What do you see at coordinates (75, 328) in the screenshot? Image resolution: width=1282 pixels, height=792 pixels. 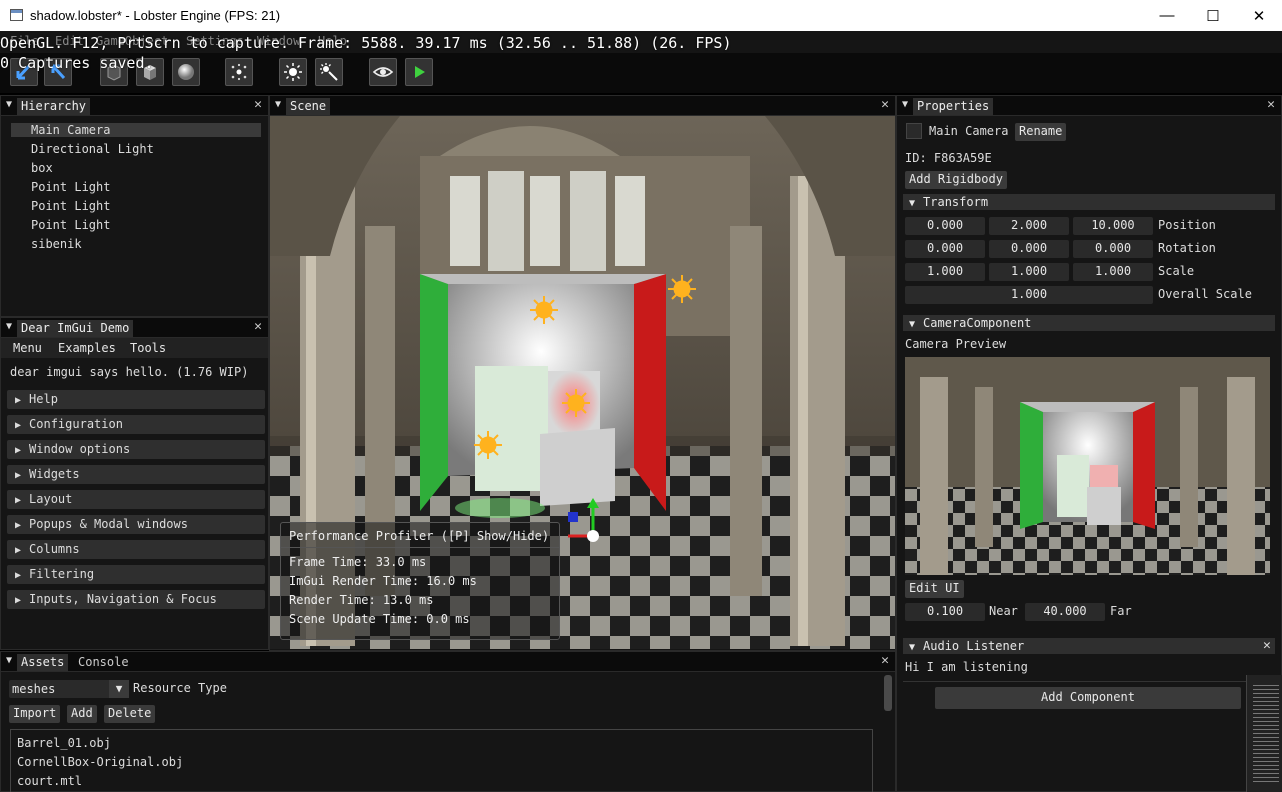 I see `imgui-demo-tab: Dear ImGui Demo` at bounding box center [75, 328].